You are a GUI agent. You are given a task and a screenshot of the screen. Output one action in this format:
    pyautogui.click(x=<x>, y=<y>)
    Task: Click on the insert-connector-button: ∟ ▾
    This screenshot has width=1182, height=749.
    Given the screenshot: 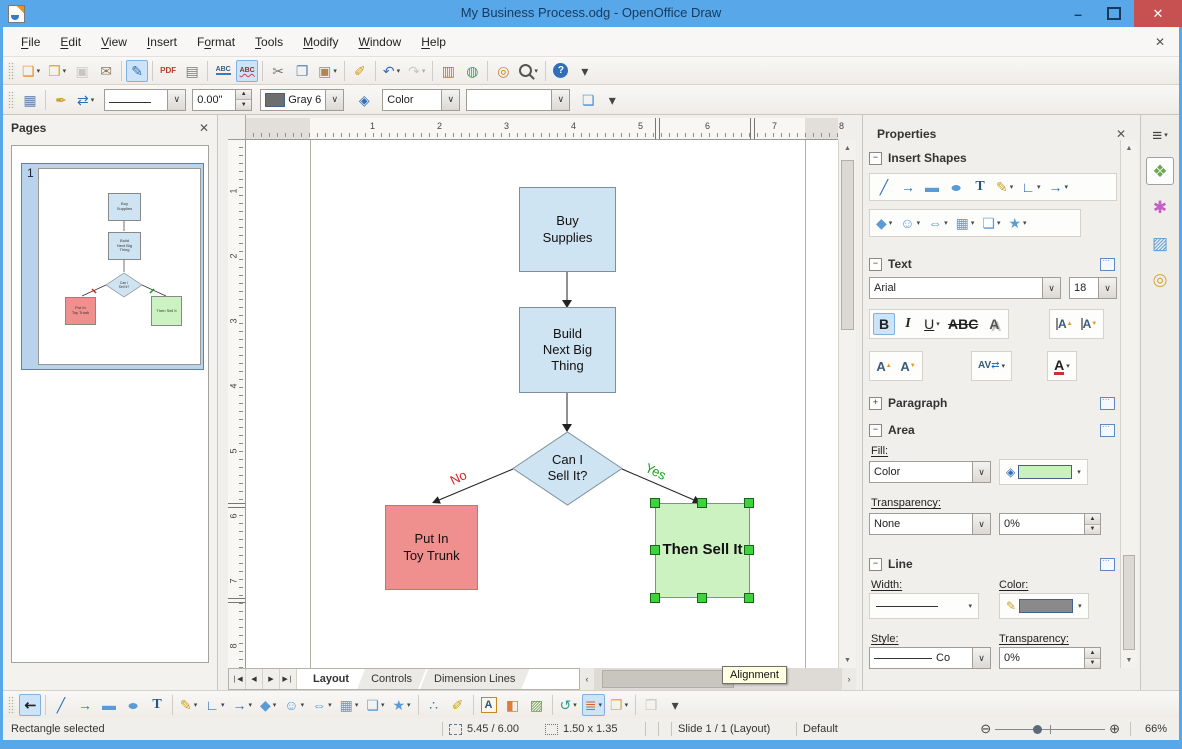 What is the action you would take?
    pyautogui.click(x=1030, y=187)
    